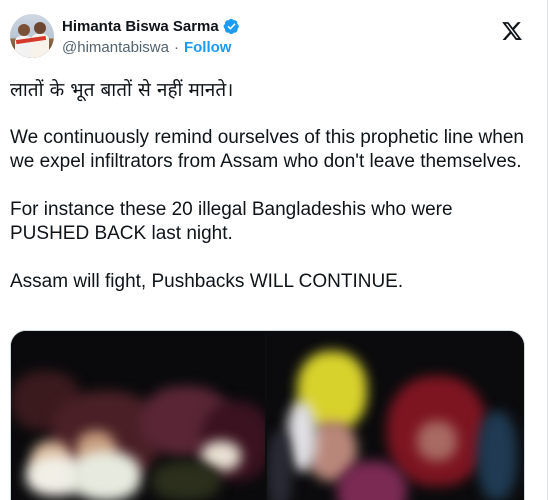  What do you see at coordinates (208, 47) in the screenshot?
I see `follow-button: Follow` at bounding box center [208, 47].